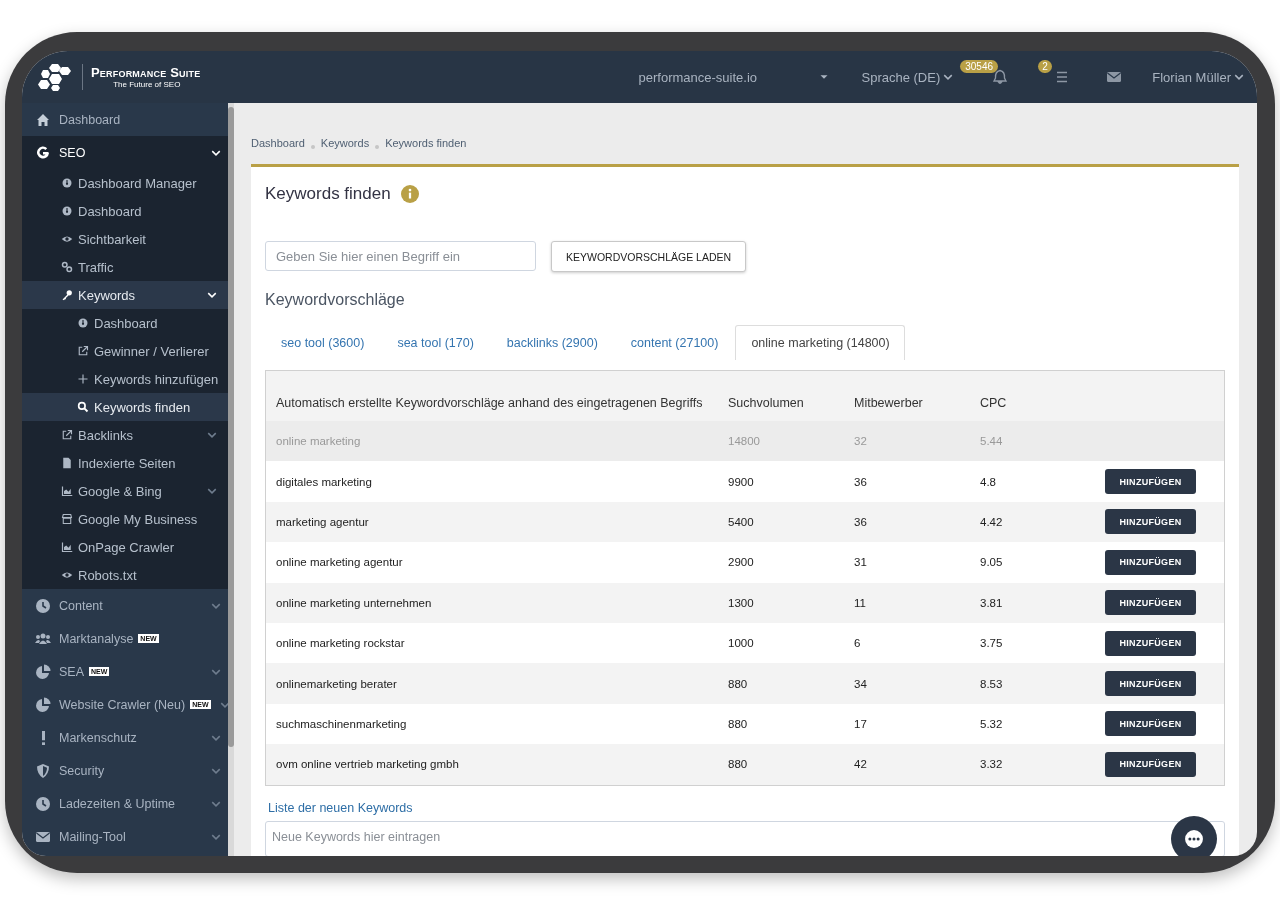  I want to click on language-select: Sprache (DE), so click(908, 77).